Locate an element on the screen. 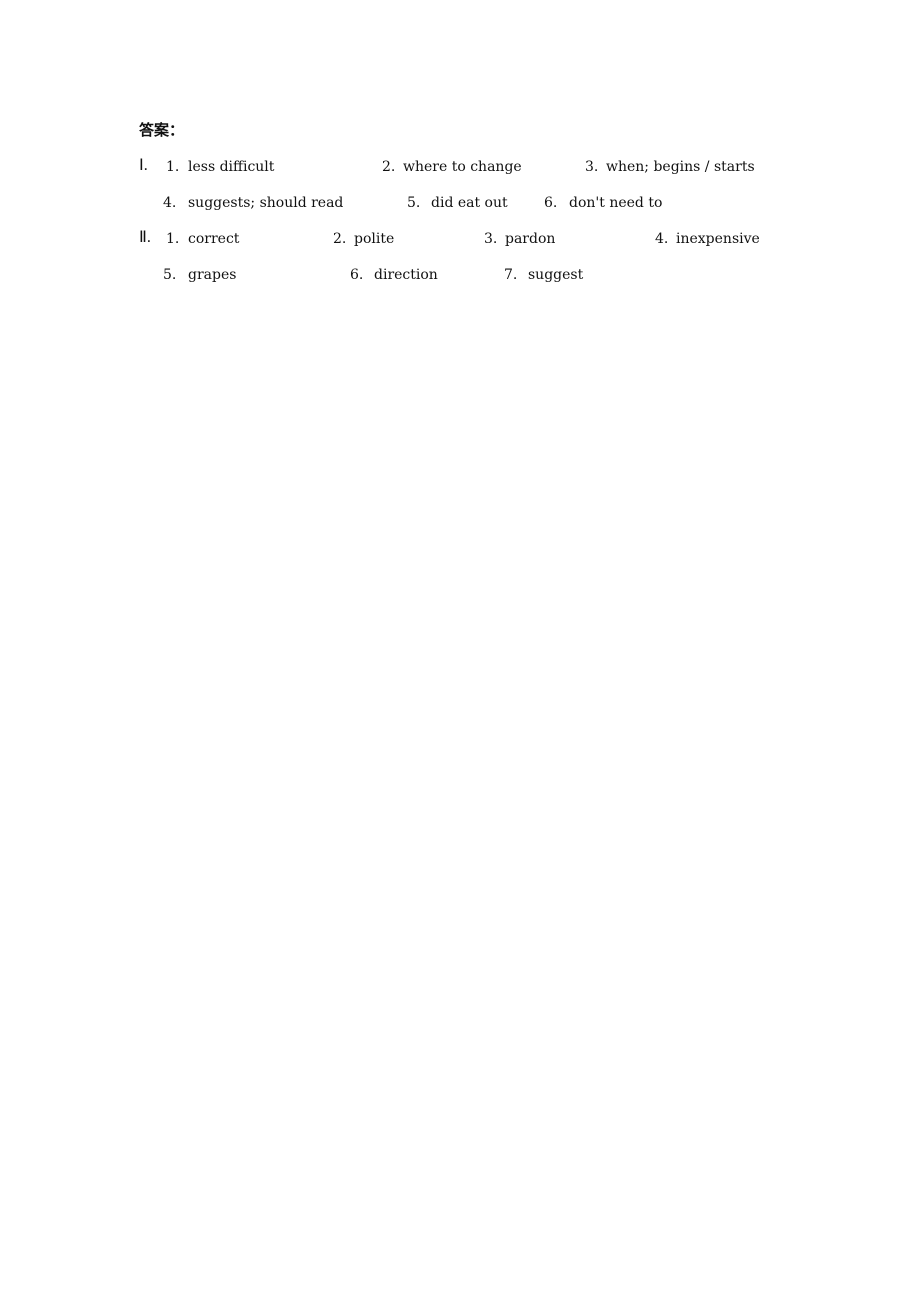  answer-text: direction is located at coordinates (406, 275).